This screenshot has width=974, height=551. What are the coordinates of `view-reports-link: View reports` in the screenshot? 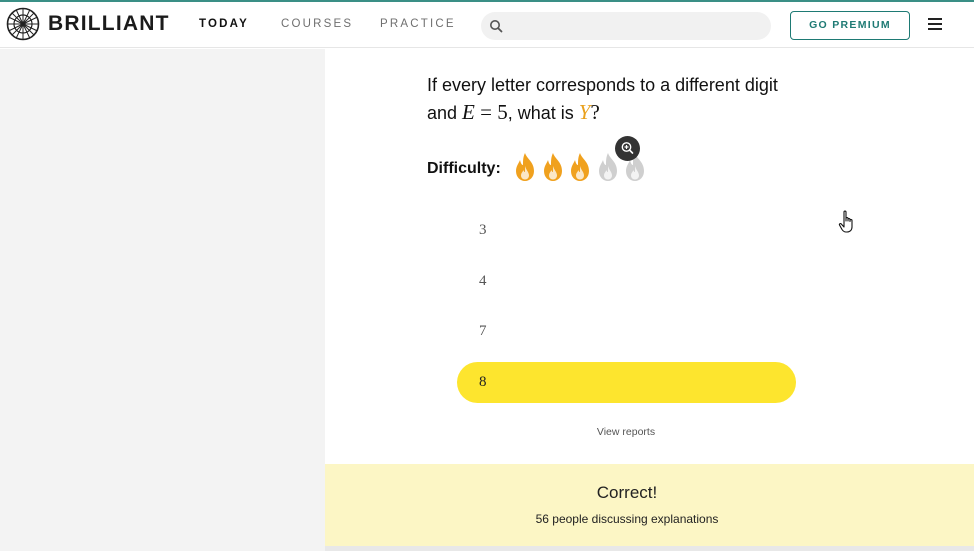 It's located at (626, 432).